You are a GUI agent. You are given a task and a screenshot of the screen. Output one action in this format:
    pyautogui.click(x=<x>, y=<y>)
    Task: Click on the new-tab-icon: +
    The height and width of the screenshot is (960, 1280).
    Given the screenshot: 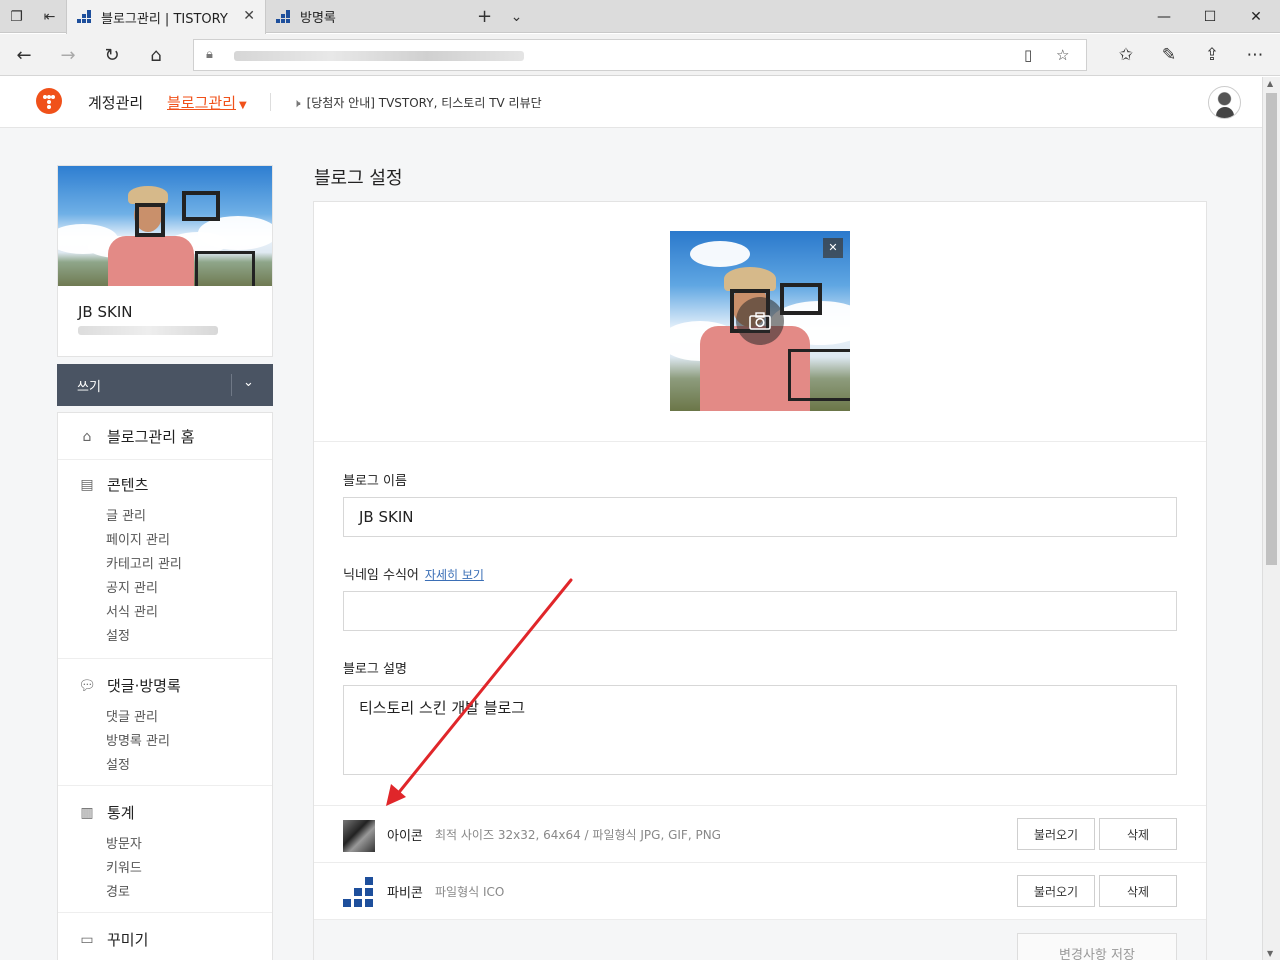 What is the action you would take?
    pyautogui.click(x=484, y=16)
    